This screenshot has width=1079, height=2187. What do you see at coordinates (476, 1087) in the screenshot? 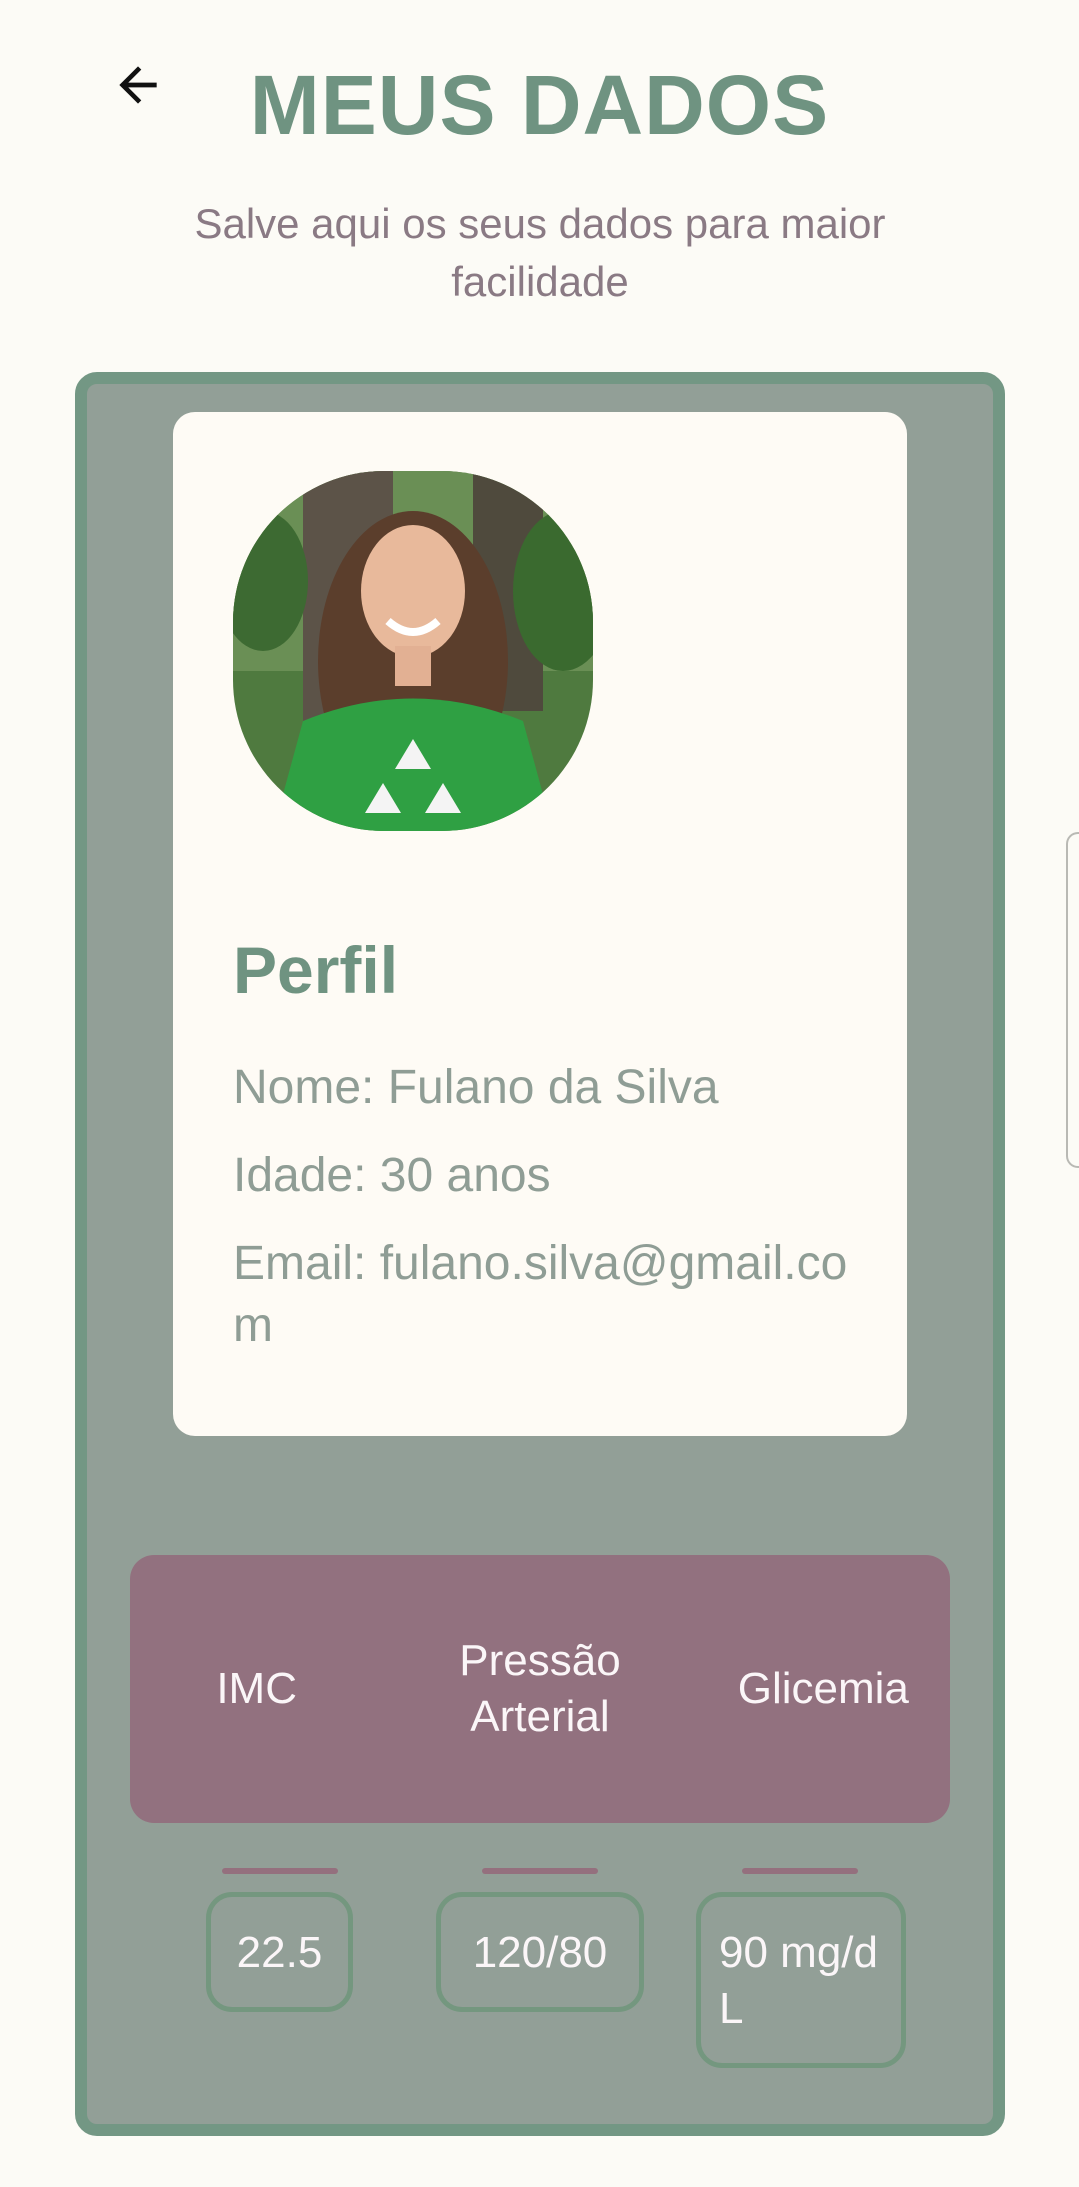
I see `profile-name: Nome: Fulano da Silva` at bounding box center [476, 1087].